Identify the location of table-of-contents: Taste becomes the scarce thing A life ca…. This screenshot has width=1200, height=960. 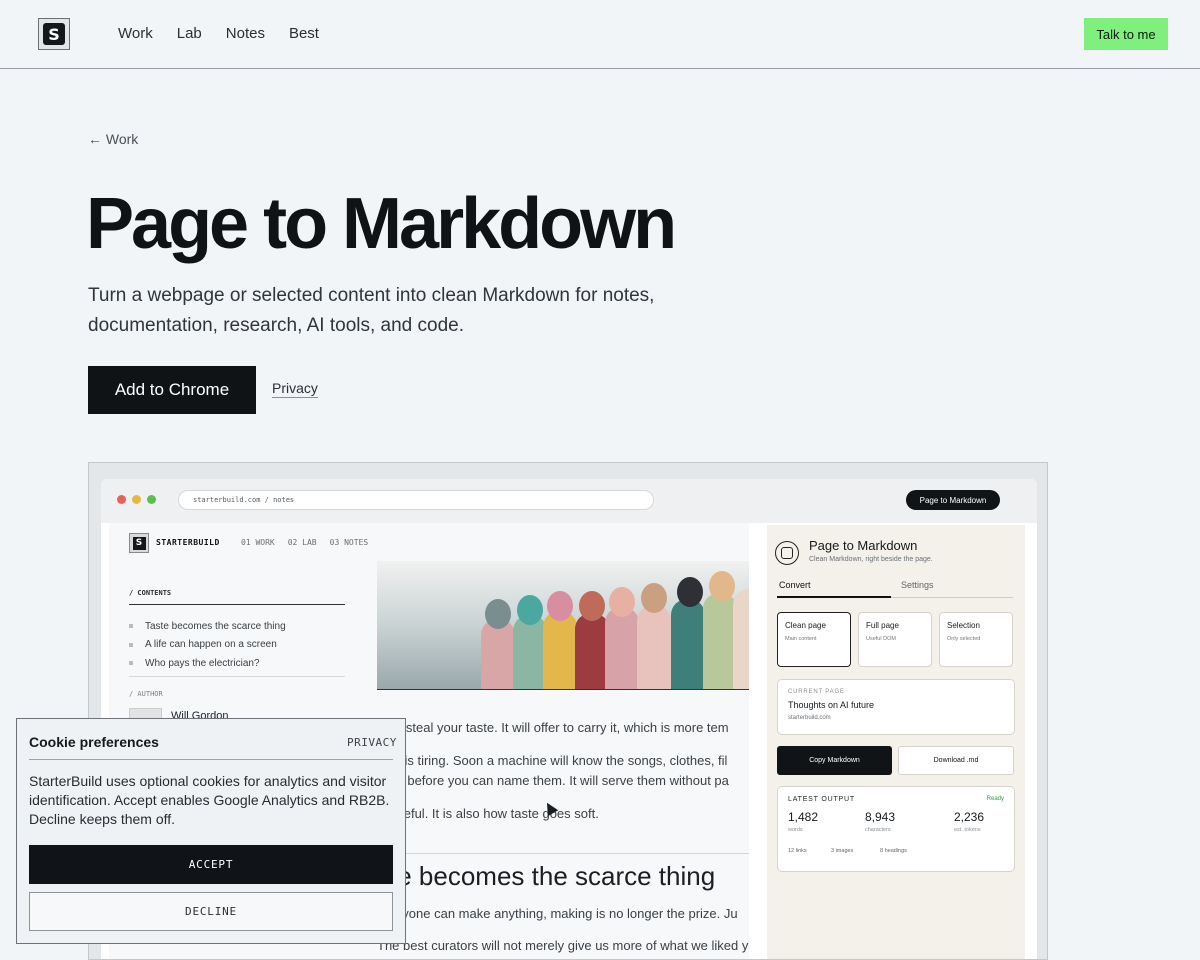
(207, 645).